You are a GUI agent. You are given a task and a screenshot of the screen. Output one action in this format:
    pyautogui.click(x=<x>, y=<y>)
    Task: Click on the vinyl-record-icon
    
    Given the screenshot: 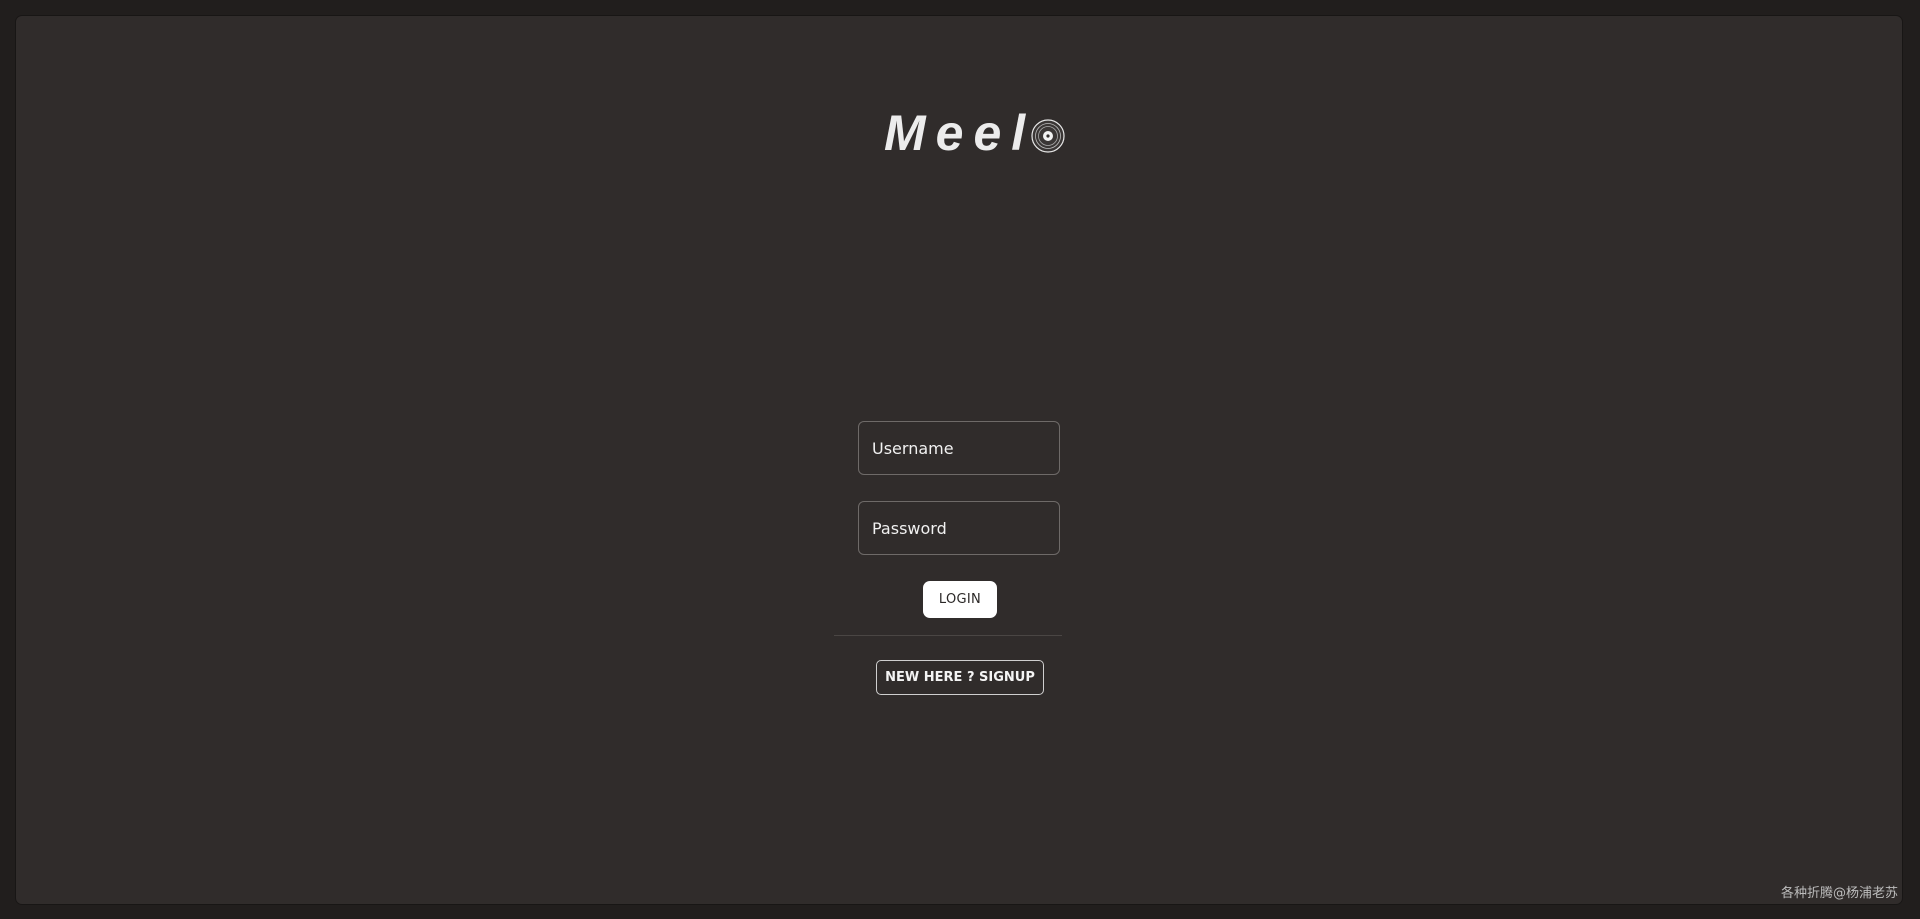 What is the action you would take?
    pyautogui.click(x=1048, y=136)
    